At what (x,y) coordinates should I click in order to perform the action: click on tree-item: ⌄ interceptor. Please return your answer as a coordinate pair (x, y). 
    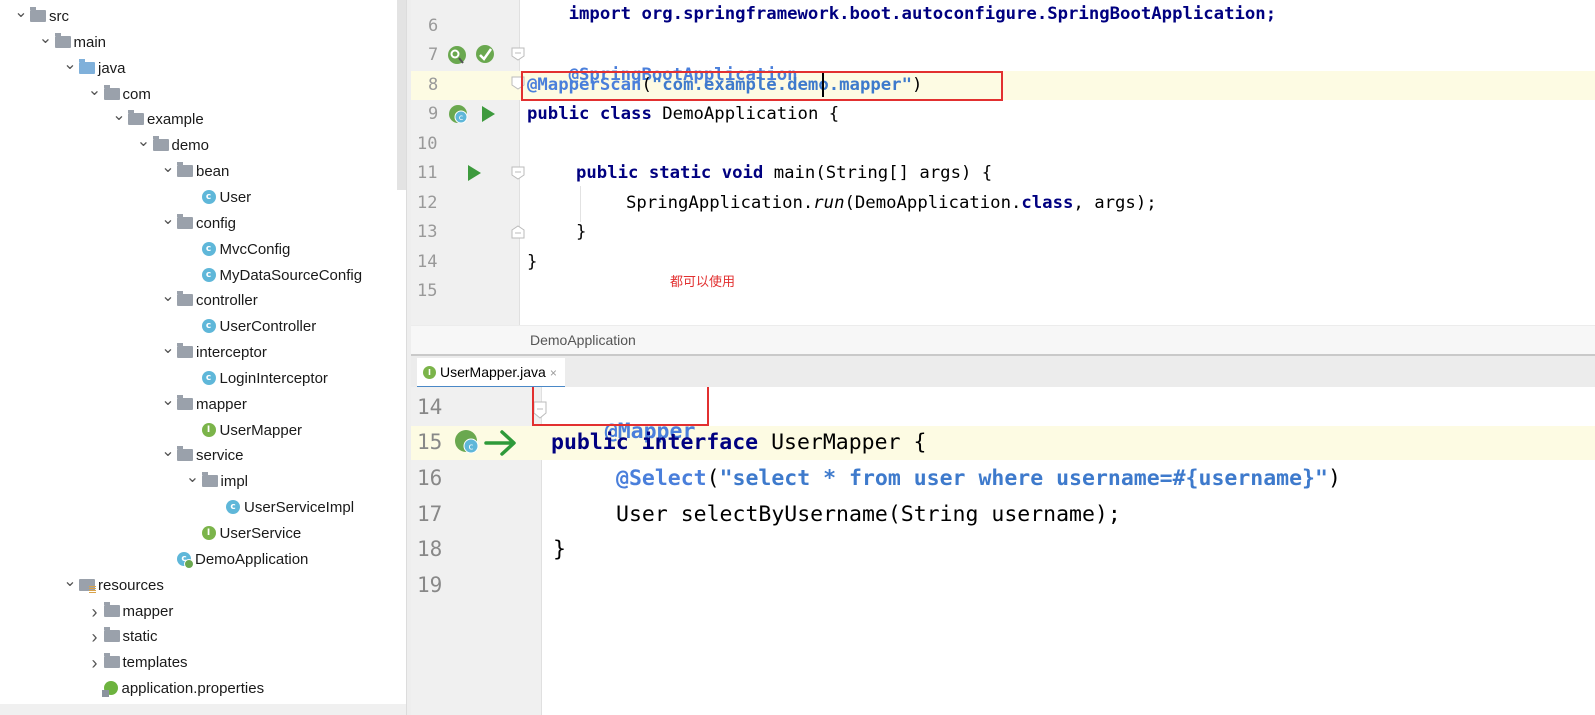
    Looking at the image, I should click on (213, 353).